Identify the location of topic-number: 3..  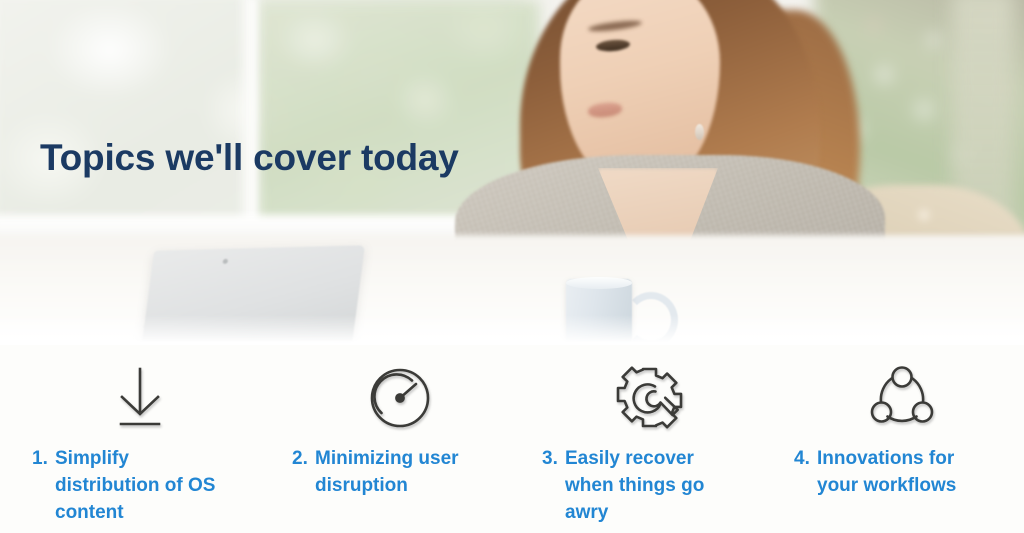
(550, 458).